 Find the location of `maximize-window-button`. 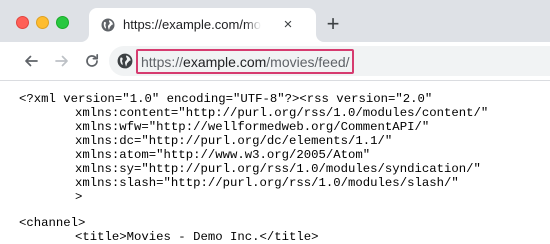

maximize-window-button is located at coordinates (62, 22).